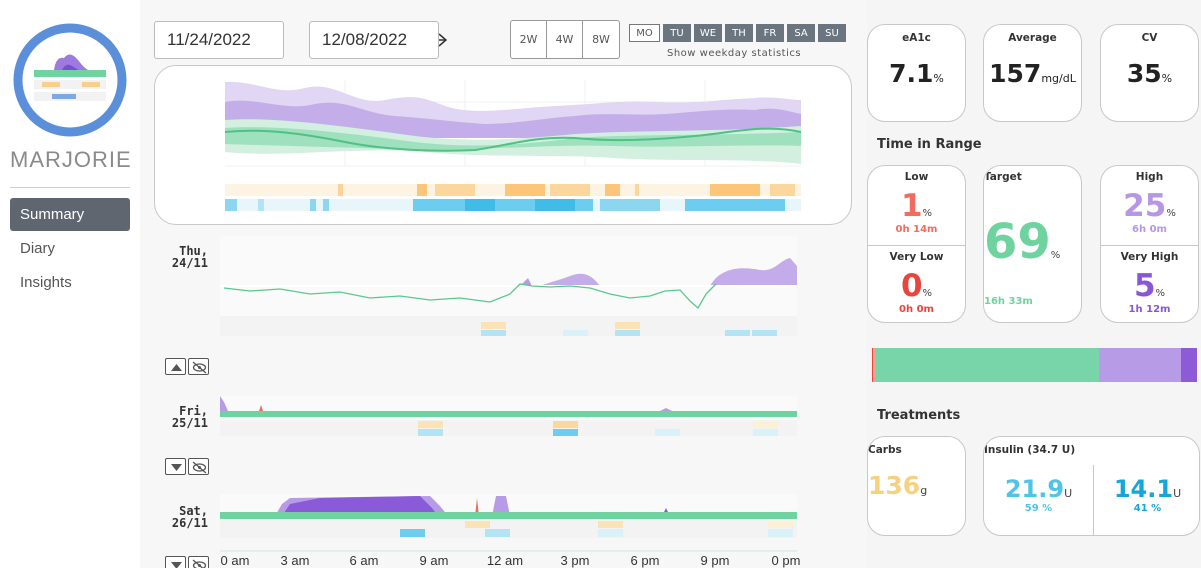 Image resolution: width=1201 pixels, height=568 pixels. I want to click on high-pct: 25, so click(1145, 206).